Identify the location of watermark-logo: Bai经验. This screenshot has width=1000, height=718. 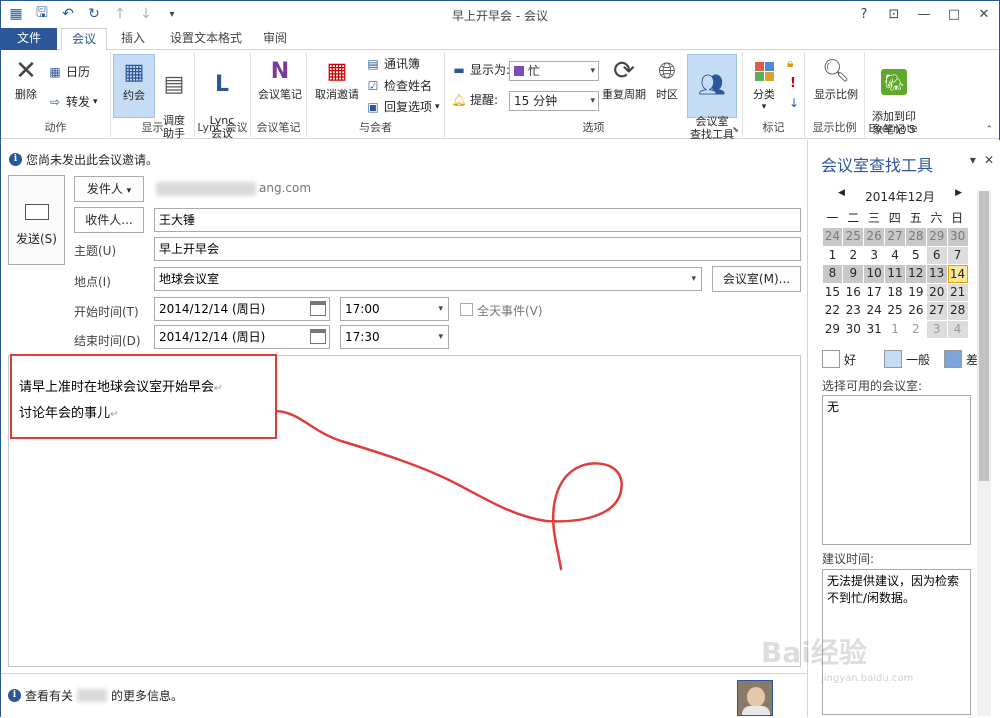
(814, 652).